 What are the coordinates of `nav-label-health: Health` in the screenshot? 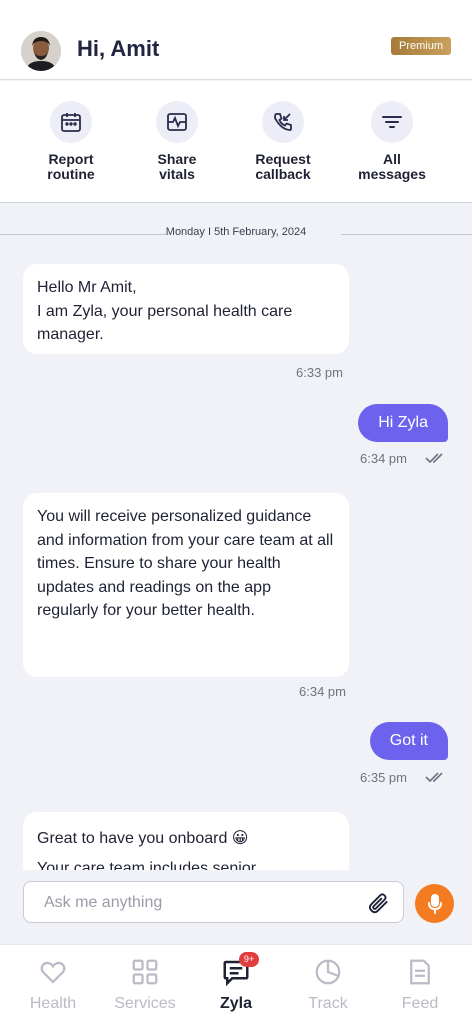 It's located at (53, 1003).